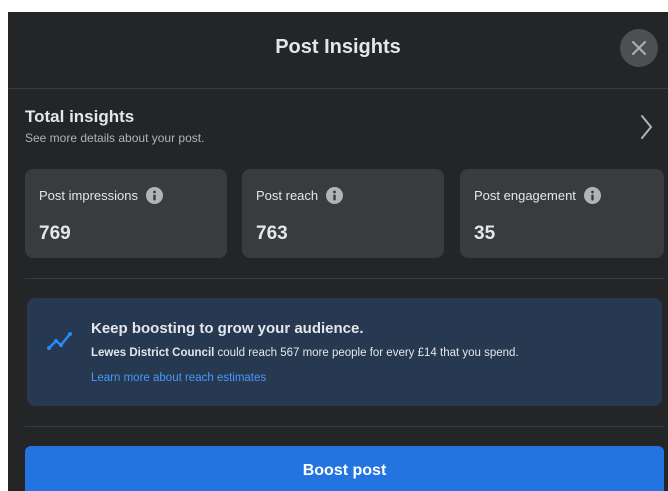 The image size is (668, 491). Describe the element at coordinates (287, 195) in the screenshot. I see `metric-label: Post reach` at that location.